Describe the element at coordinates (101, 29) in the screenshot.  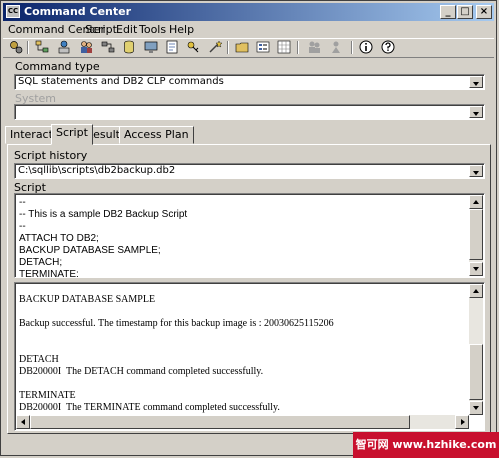
I see `menu-script: Script` at that location.